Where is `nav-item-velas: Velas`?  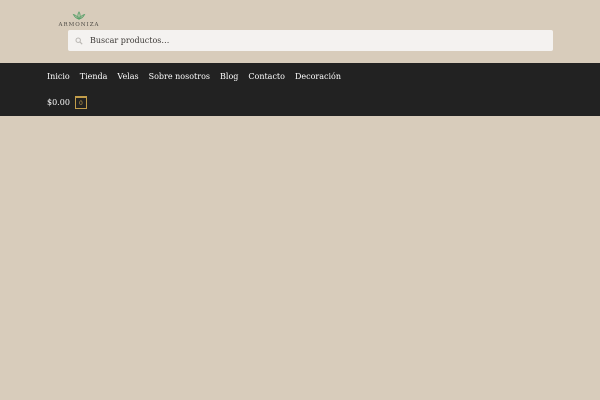
nav-item-velas: Velas is located at coordinates (127, 77).